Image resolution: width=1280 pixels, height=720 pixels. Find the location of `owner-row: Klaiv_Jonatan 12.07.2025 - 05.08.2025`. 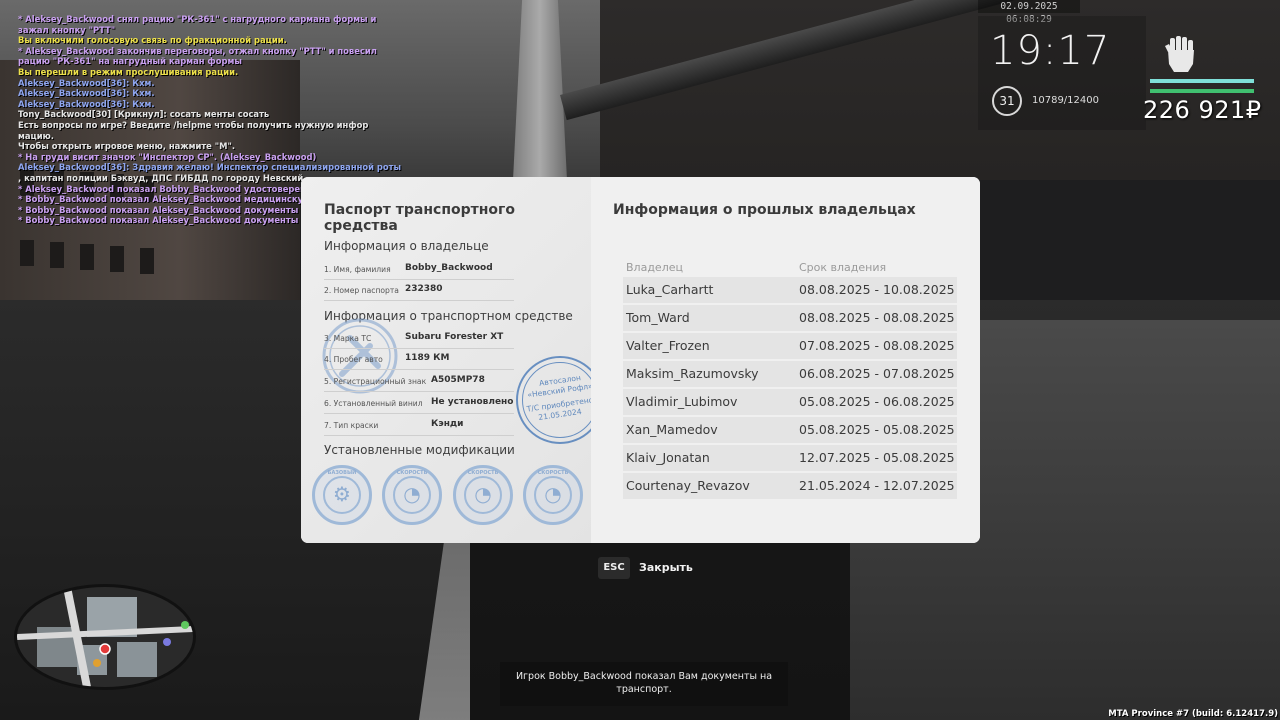

owner-row: Klaiv_Jonatan 12.07.2025 - 05.08.2025 is located at coordinates (790, 458).